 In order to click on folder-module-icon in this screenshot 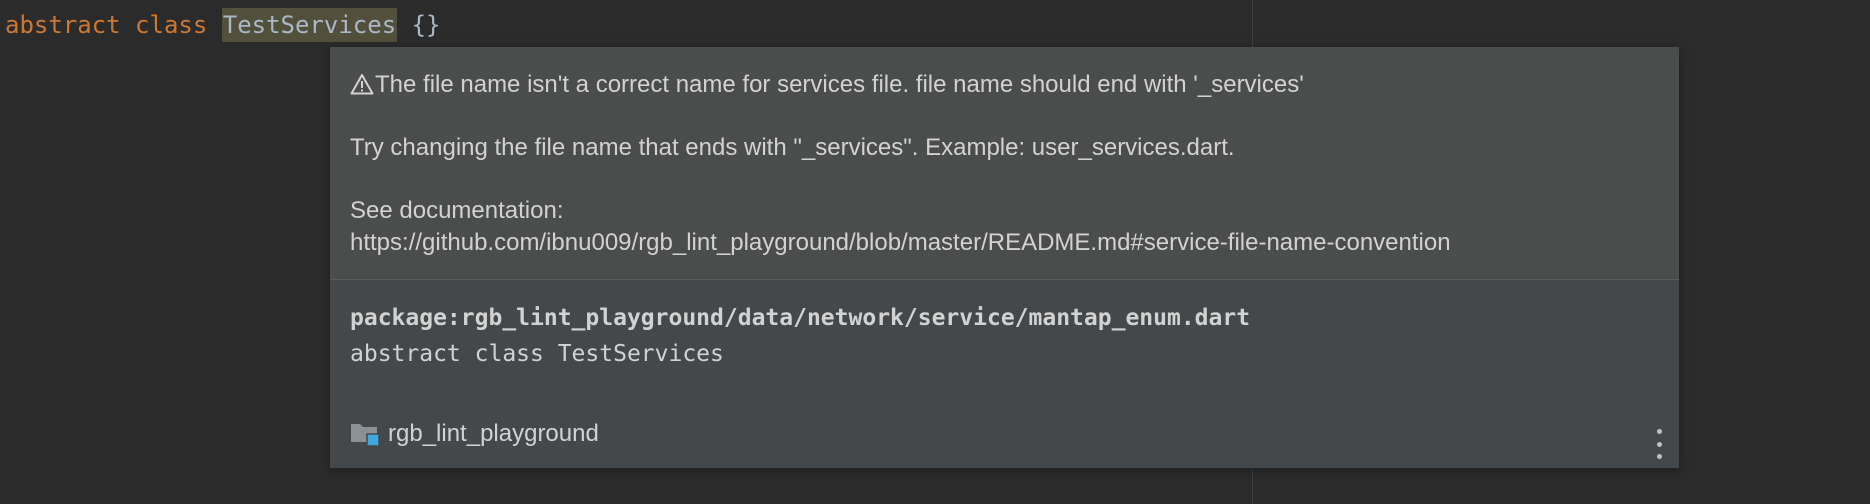, I will do `click(365, 434)`.